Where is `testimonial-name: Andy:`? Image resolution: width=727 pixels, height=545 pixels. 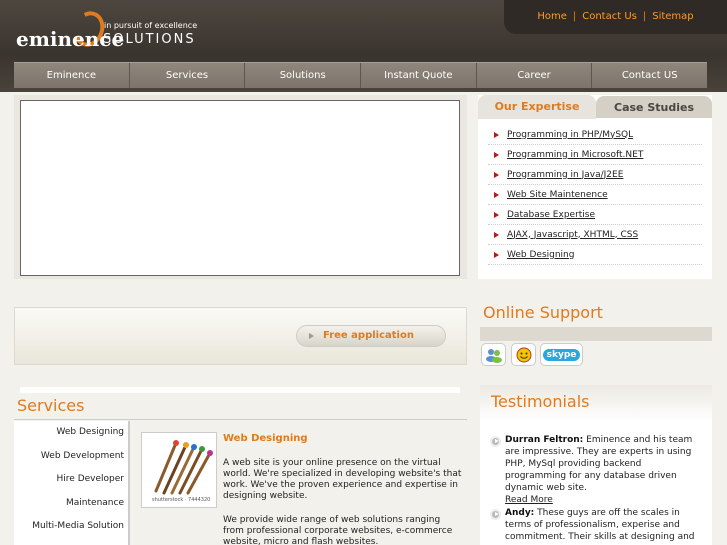 testimonial-name: Andy: is located at coordinates (520, 513).